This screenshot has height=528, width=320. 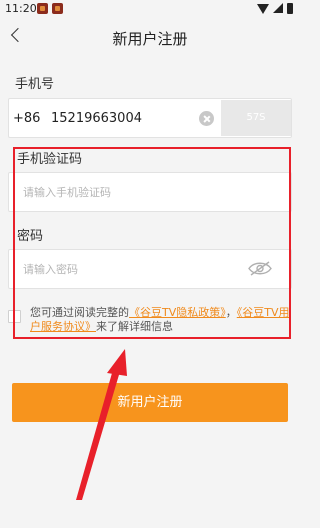 I want to click on send-code-button: 57S, so click(x=256, y=118).